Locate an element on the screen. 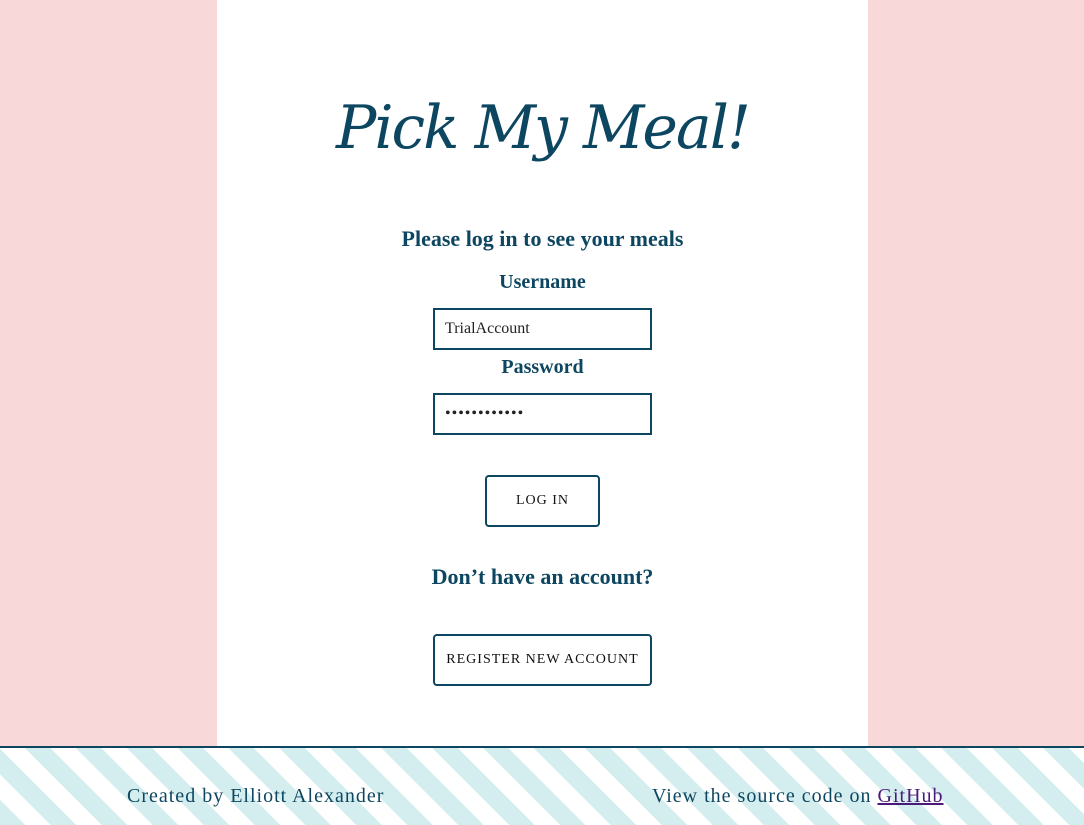 Image resolution: width=1084 pixels, height=825 pixels. username-input is located at coordinates (542, 329).